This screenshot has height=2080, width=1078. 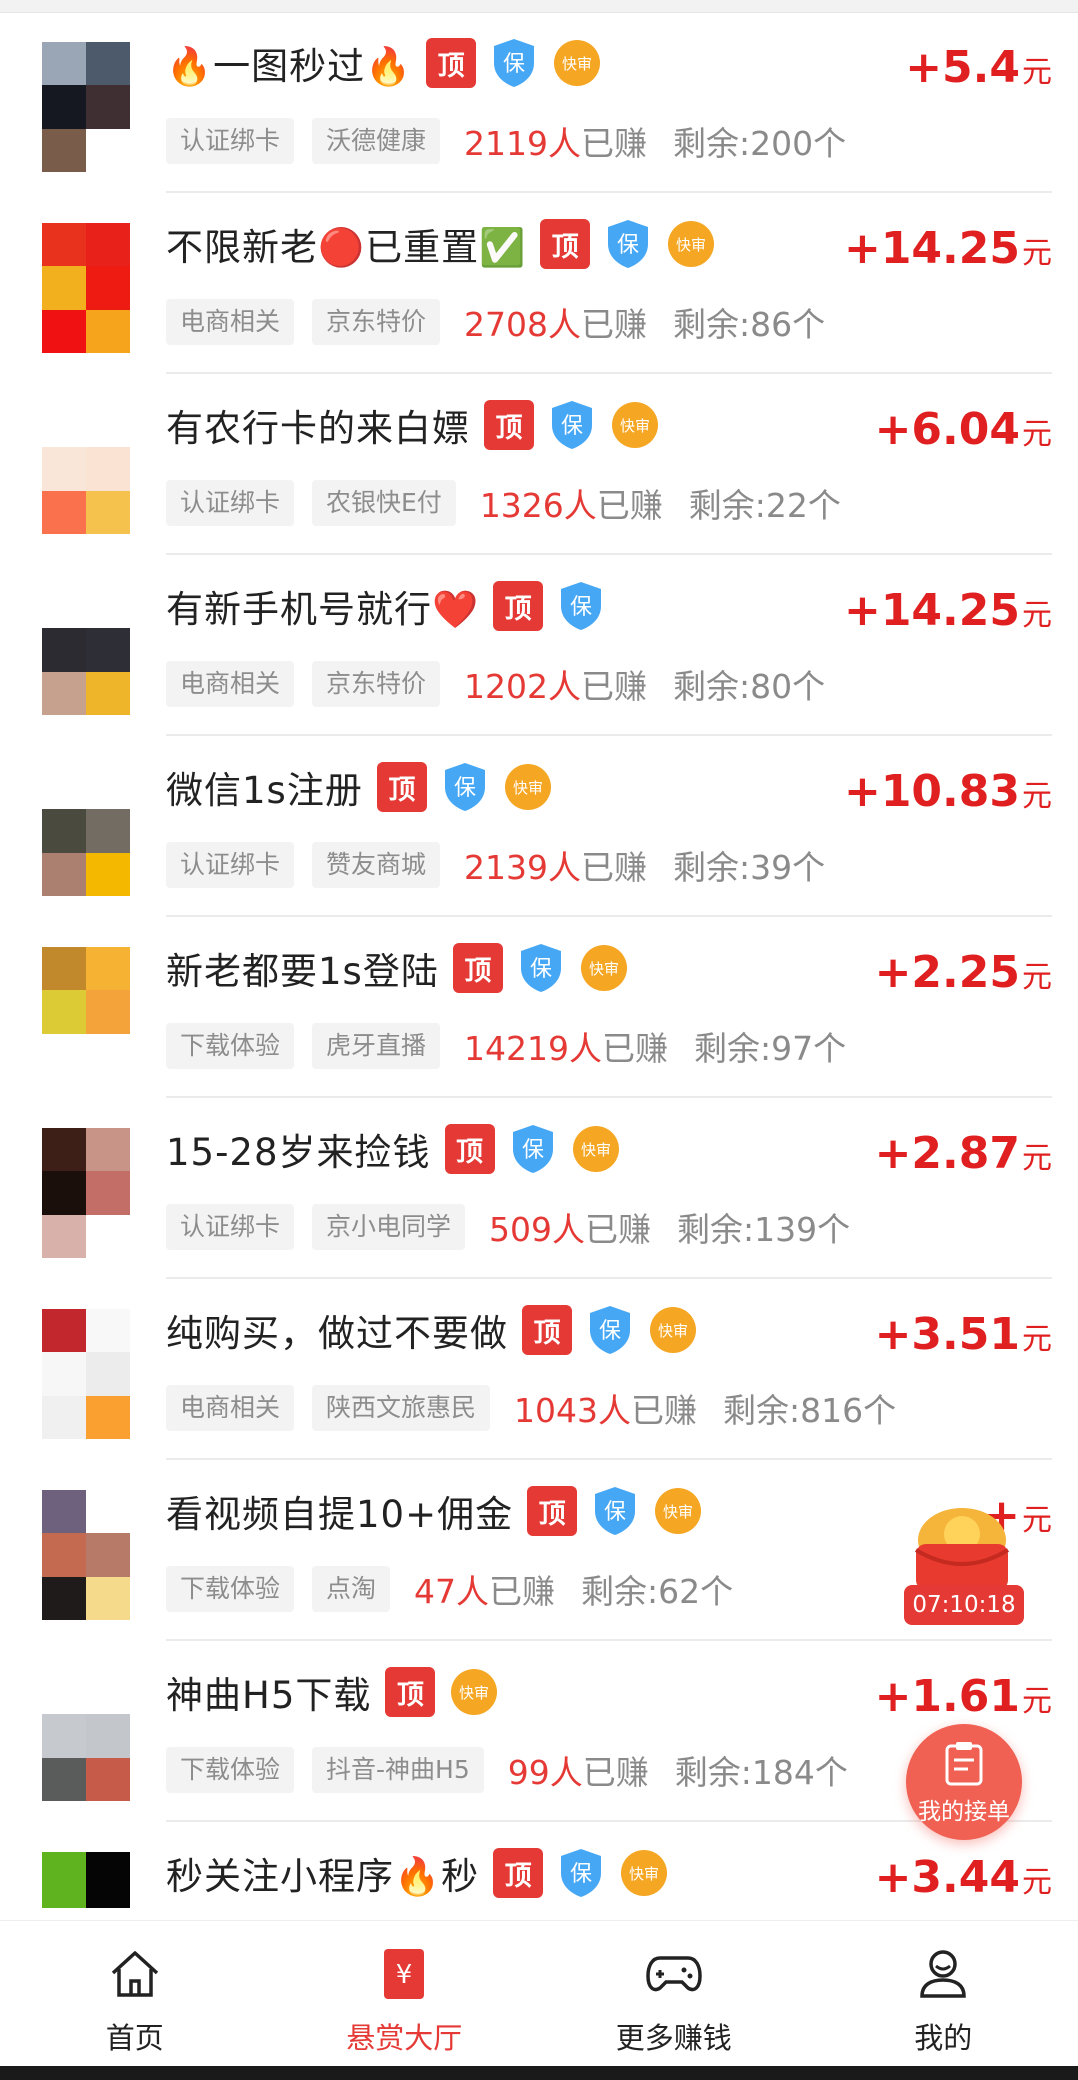 I want to click on app-tag: 农银快E付, so click(x=384, y=503).